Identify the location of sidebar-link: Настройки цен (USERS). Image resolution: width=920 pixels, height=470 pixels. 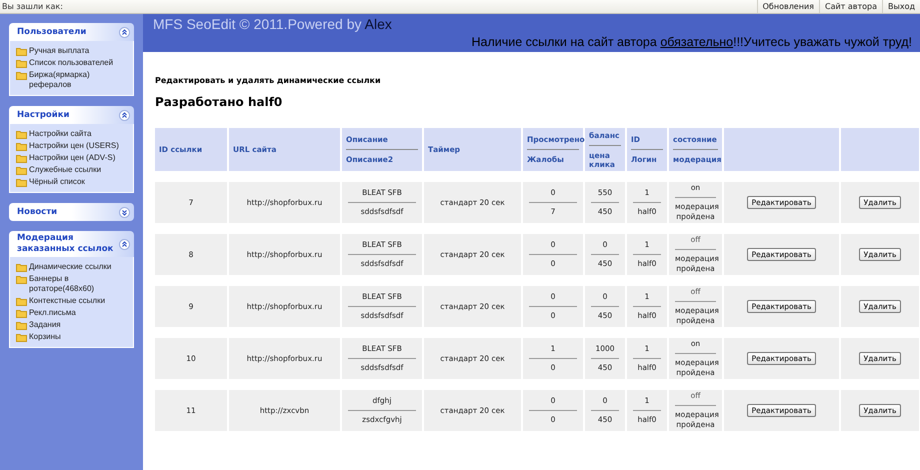
(74, 146).